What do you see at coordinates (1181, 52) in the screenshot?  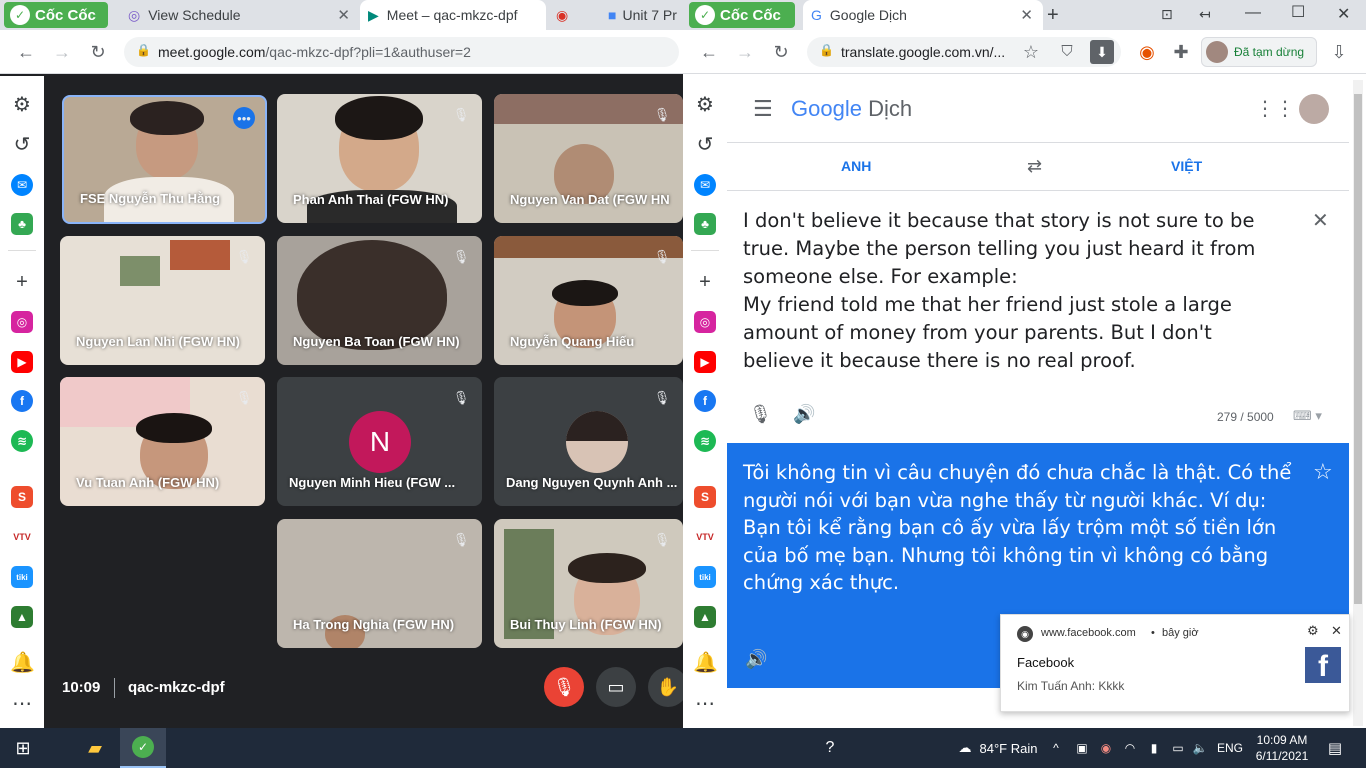 I see `extensions-puzzle-icon: ✚` at bounding box center [1181, 52].